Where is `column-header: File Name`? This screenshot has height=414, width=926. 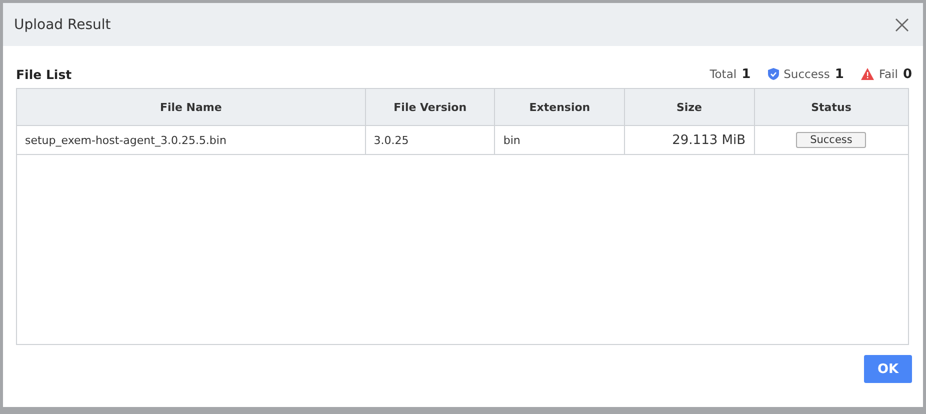
column-header: File Name is located at coordinates (191, 107).